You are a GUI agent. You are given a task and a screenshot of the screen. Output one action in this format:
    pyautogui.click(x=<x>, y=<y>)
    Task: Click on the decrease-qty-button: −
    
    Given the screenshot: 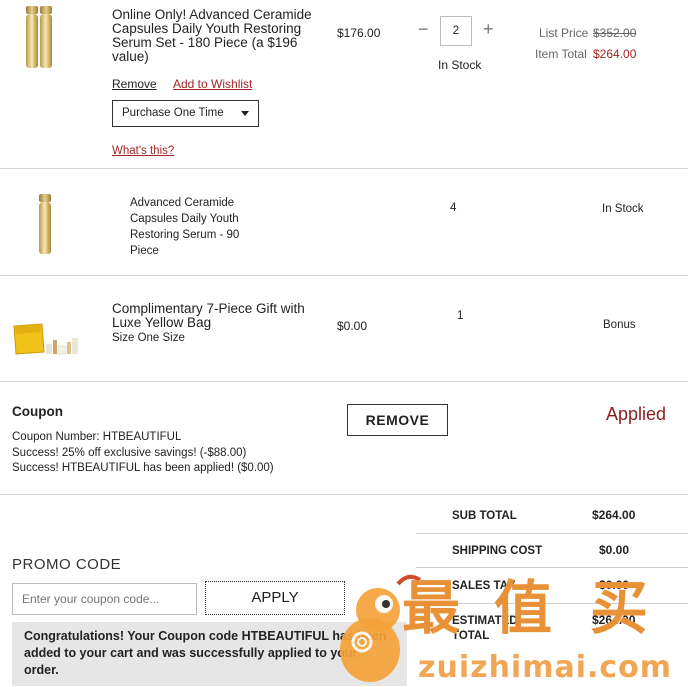 What is the action you would take?
    pyautogui.click(x=423, y=29)
    